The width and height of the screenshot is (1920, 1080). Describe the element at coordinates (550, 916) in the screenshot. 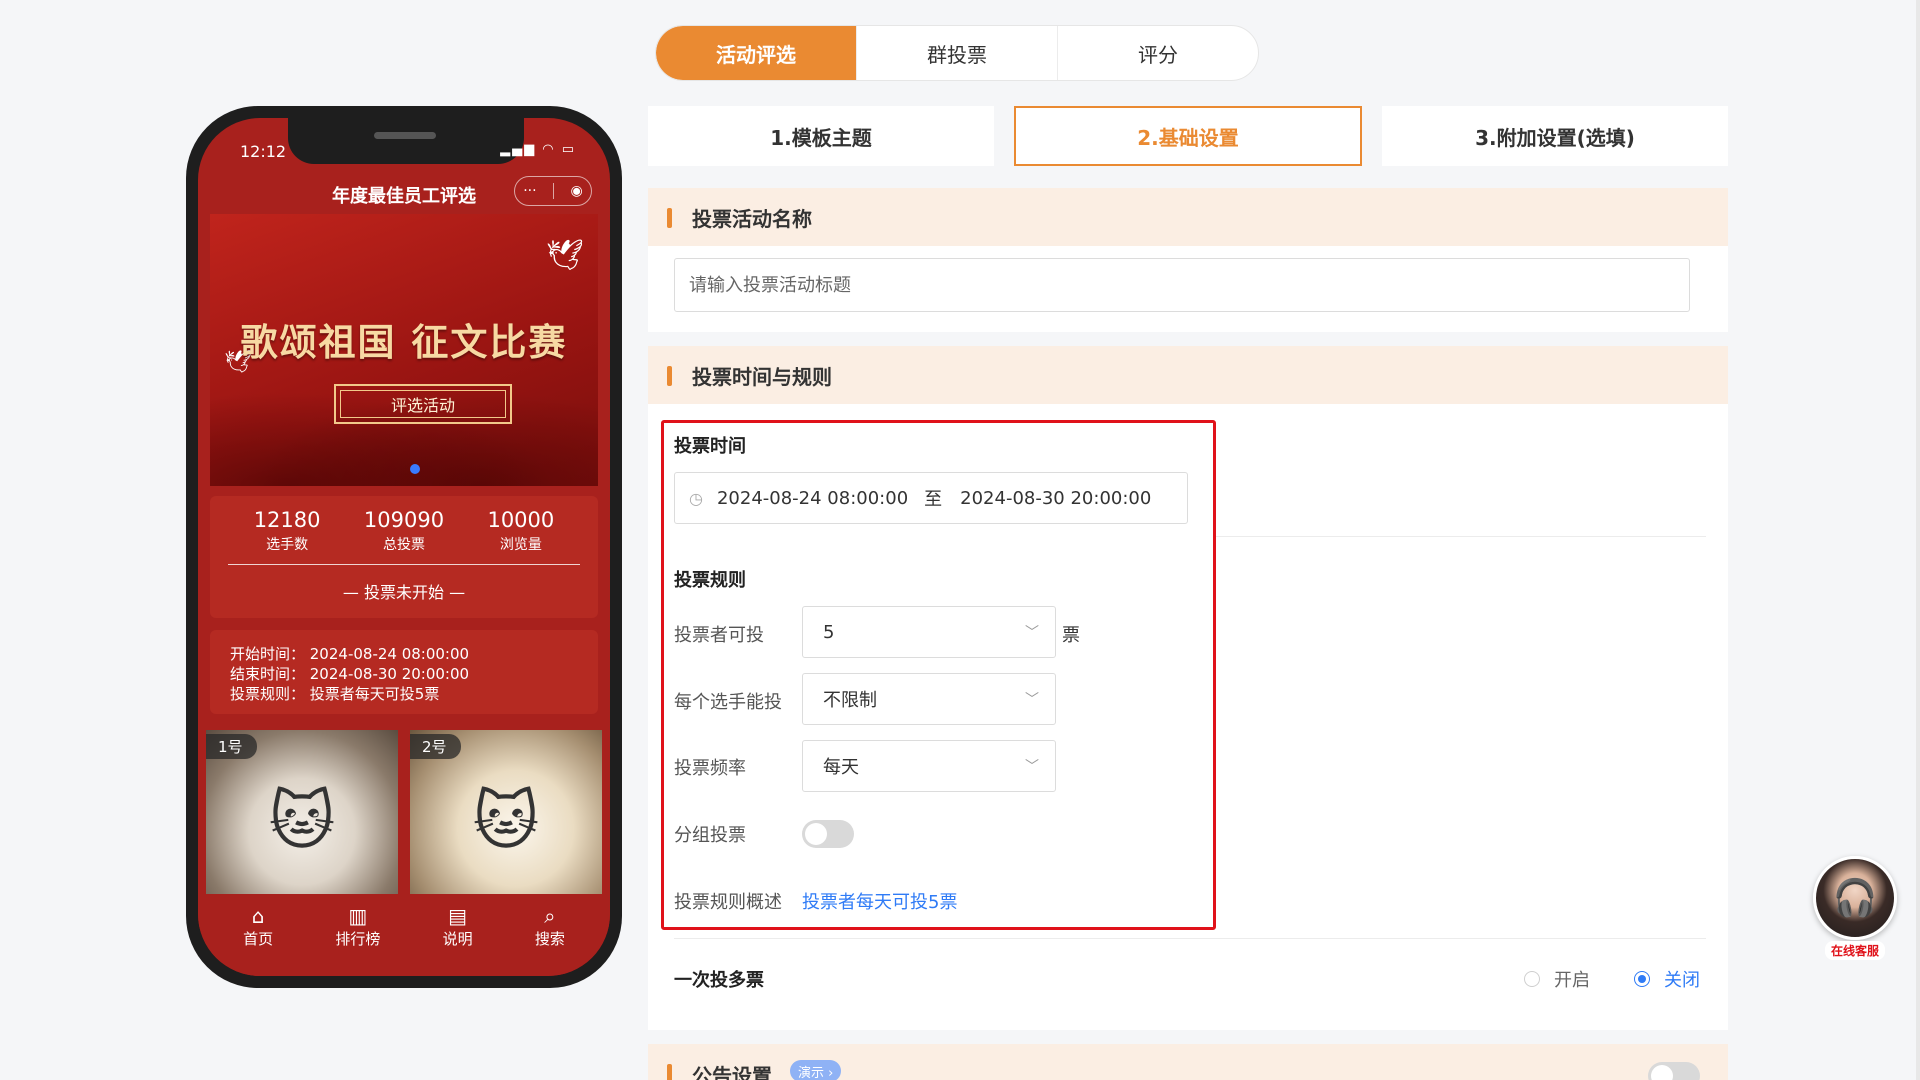

I see `search-icon: ⌕` at that location.